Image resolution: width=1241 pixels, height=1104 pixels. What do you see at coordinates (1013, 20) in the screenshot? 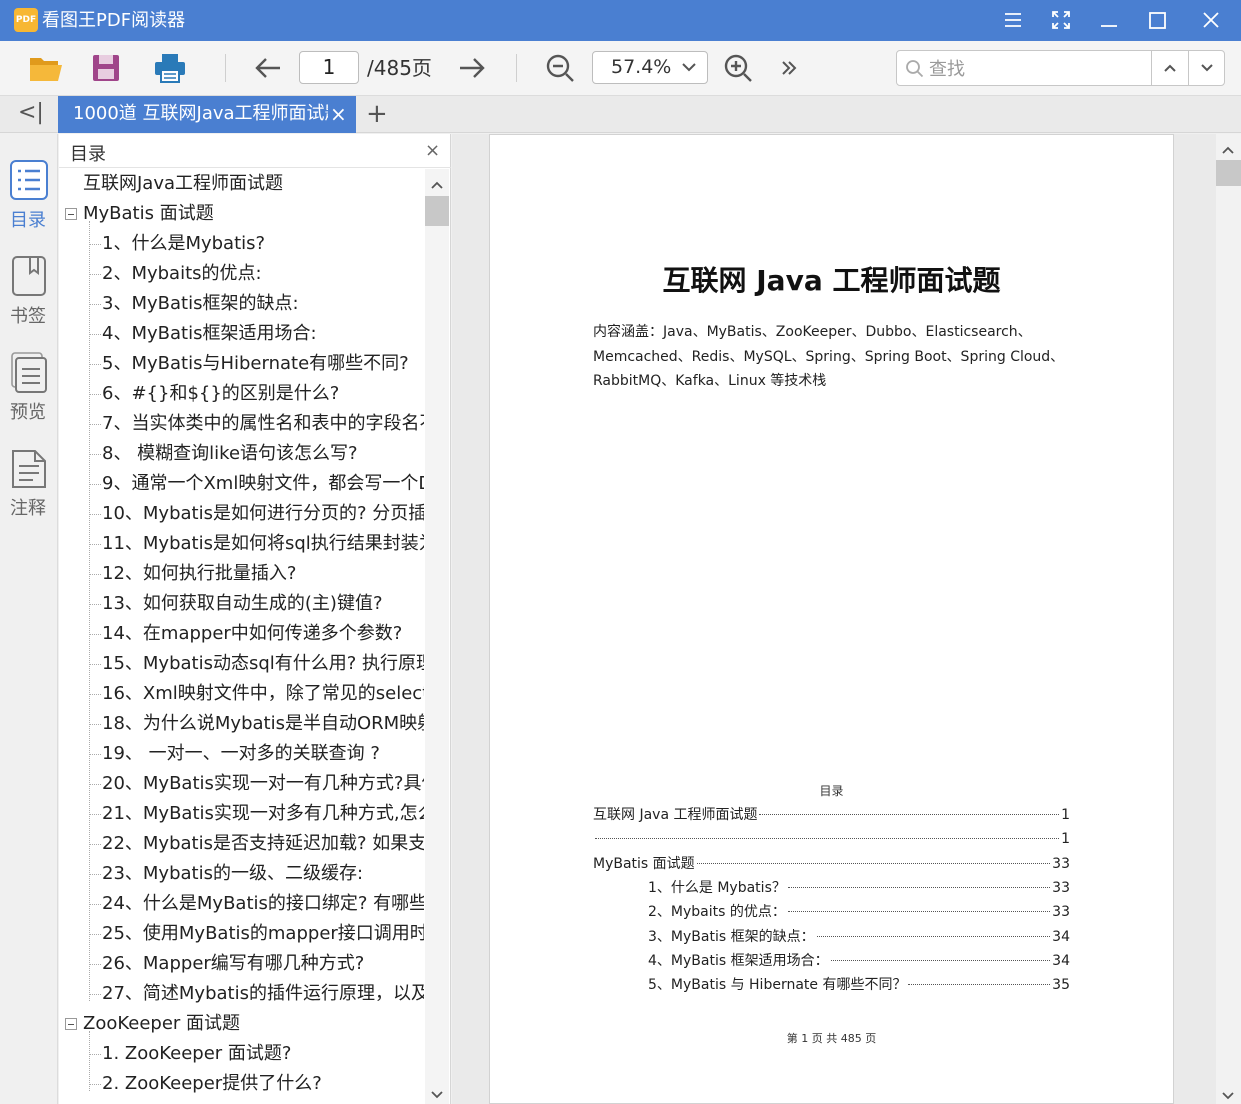
I see `hamburger-icon` at bounding box center [1013, 20].